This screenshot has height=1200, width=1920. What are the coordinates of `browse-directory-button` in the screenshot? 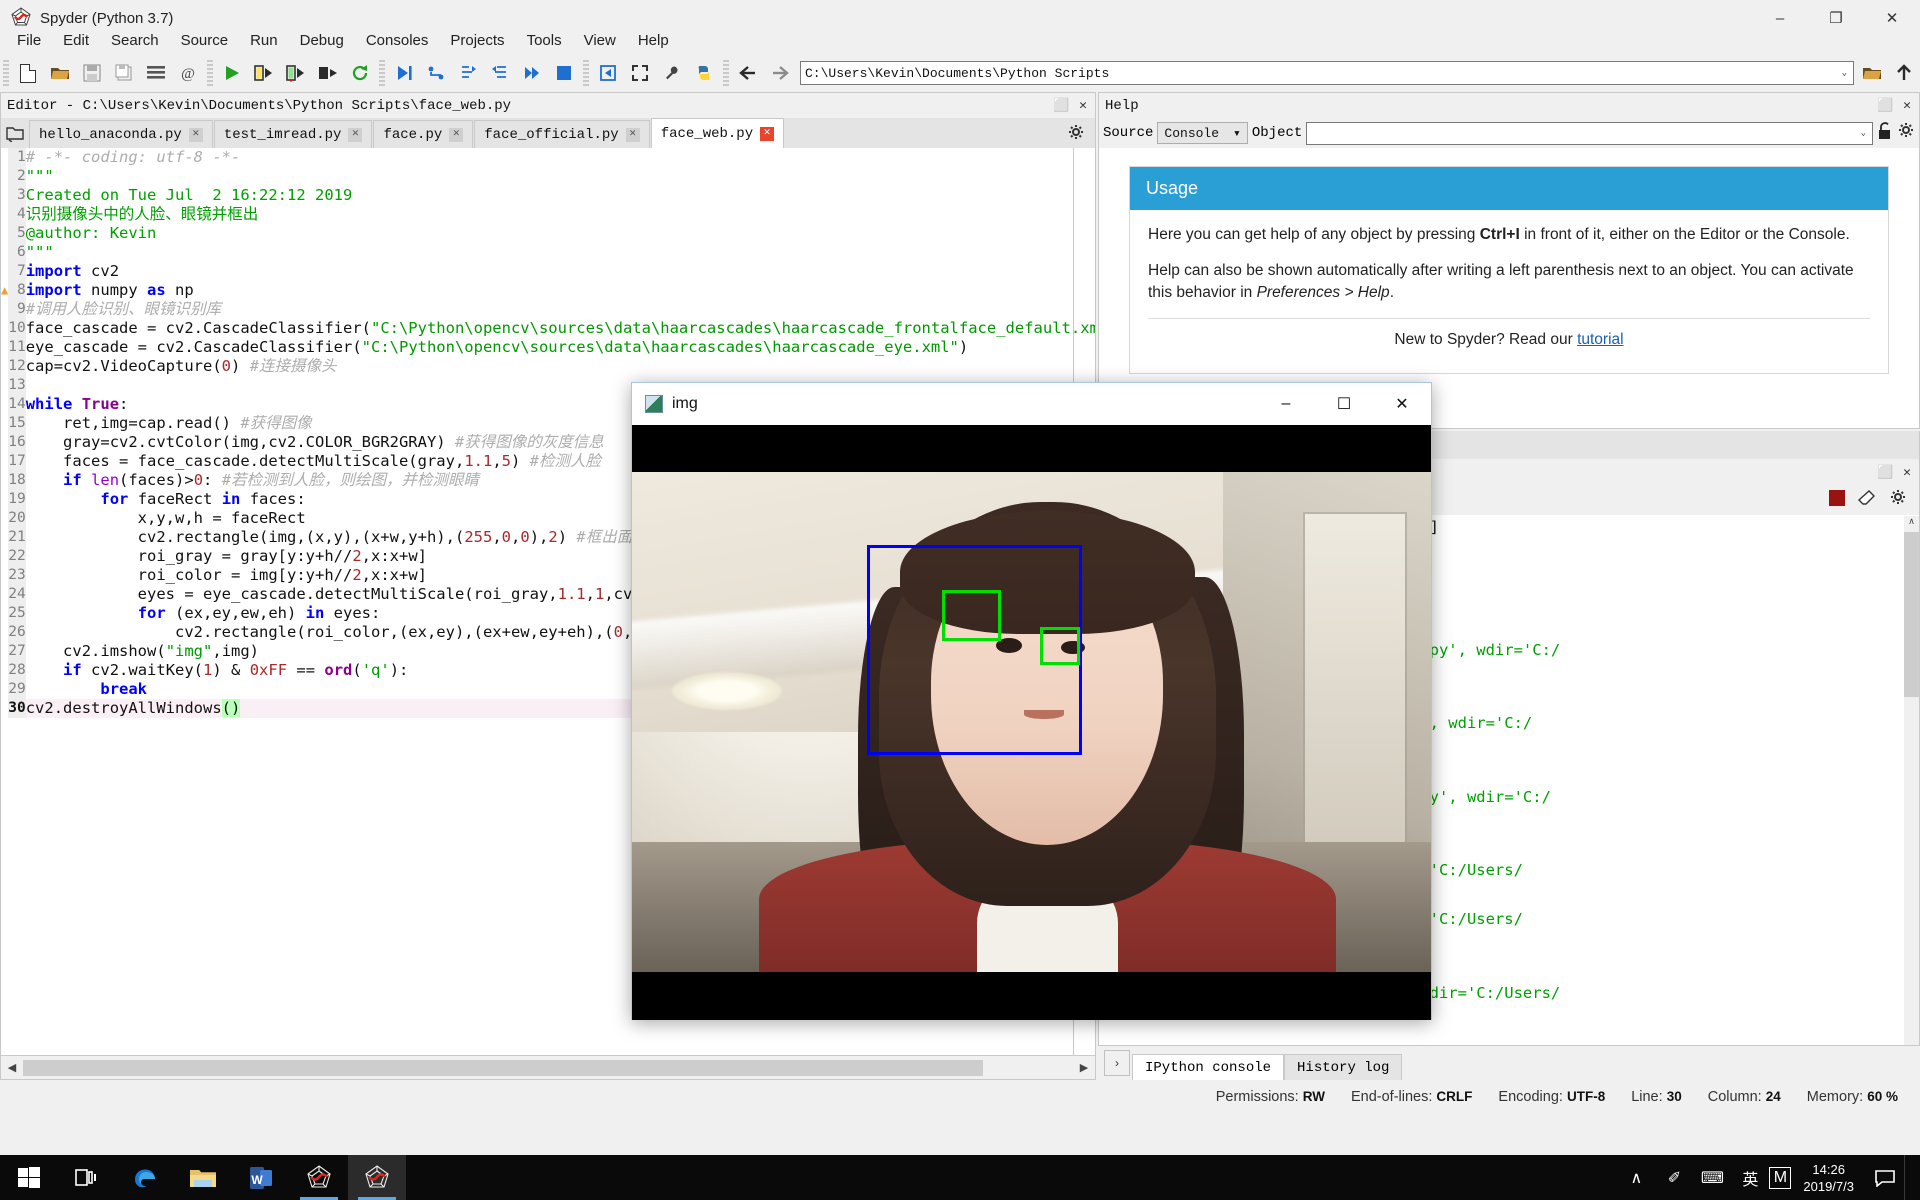 It's located at (1872, 73).